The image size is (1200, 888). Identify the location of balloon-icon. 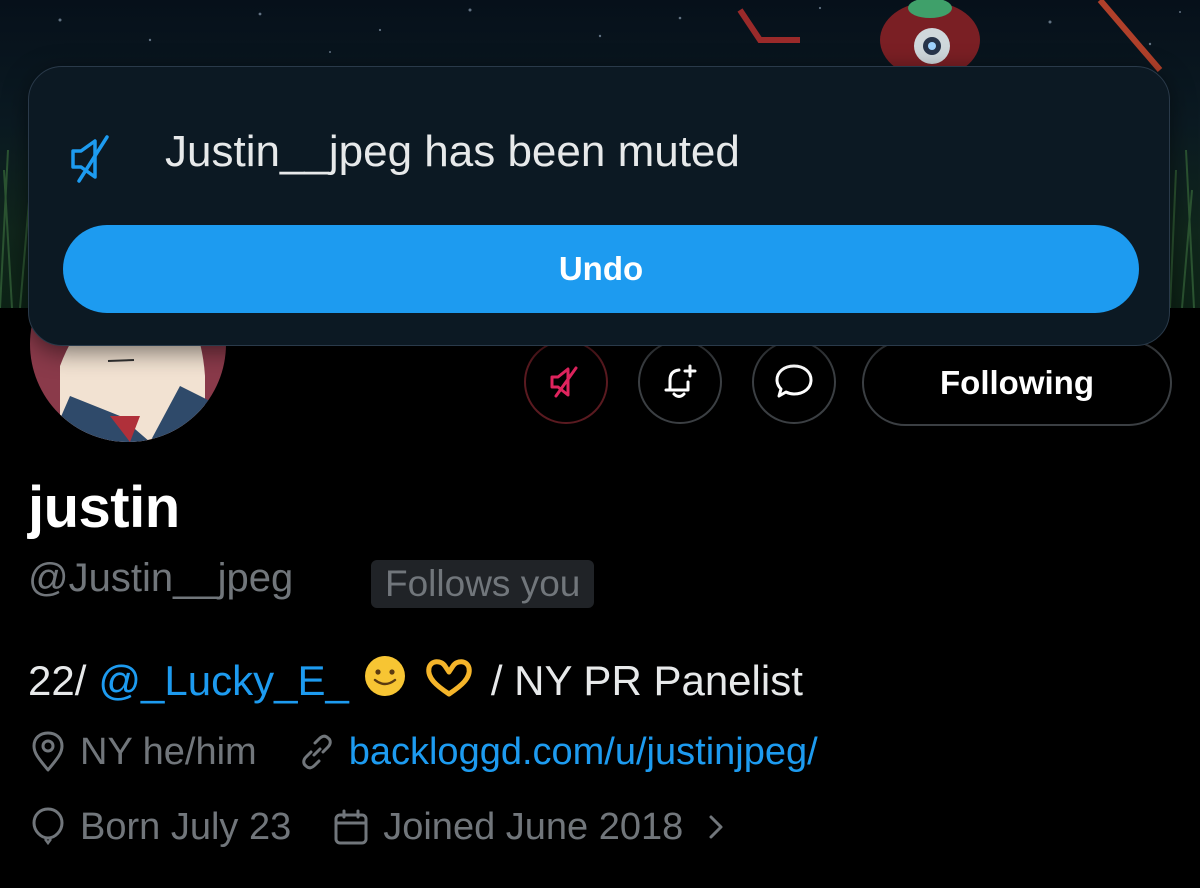
(48, 826).